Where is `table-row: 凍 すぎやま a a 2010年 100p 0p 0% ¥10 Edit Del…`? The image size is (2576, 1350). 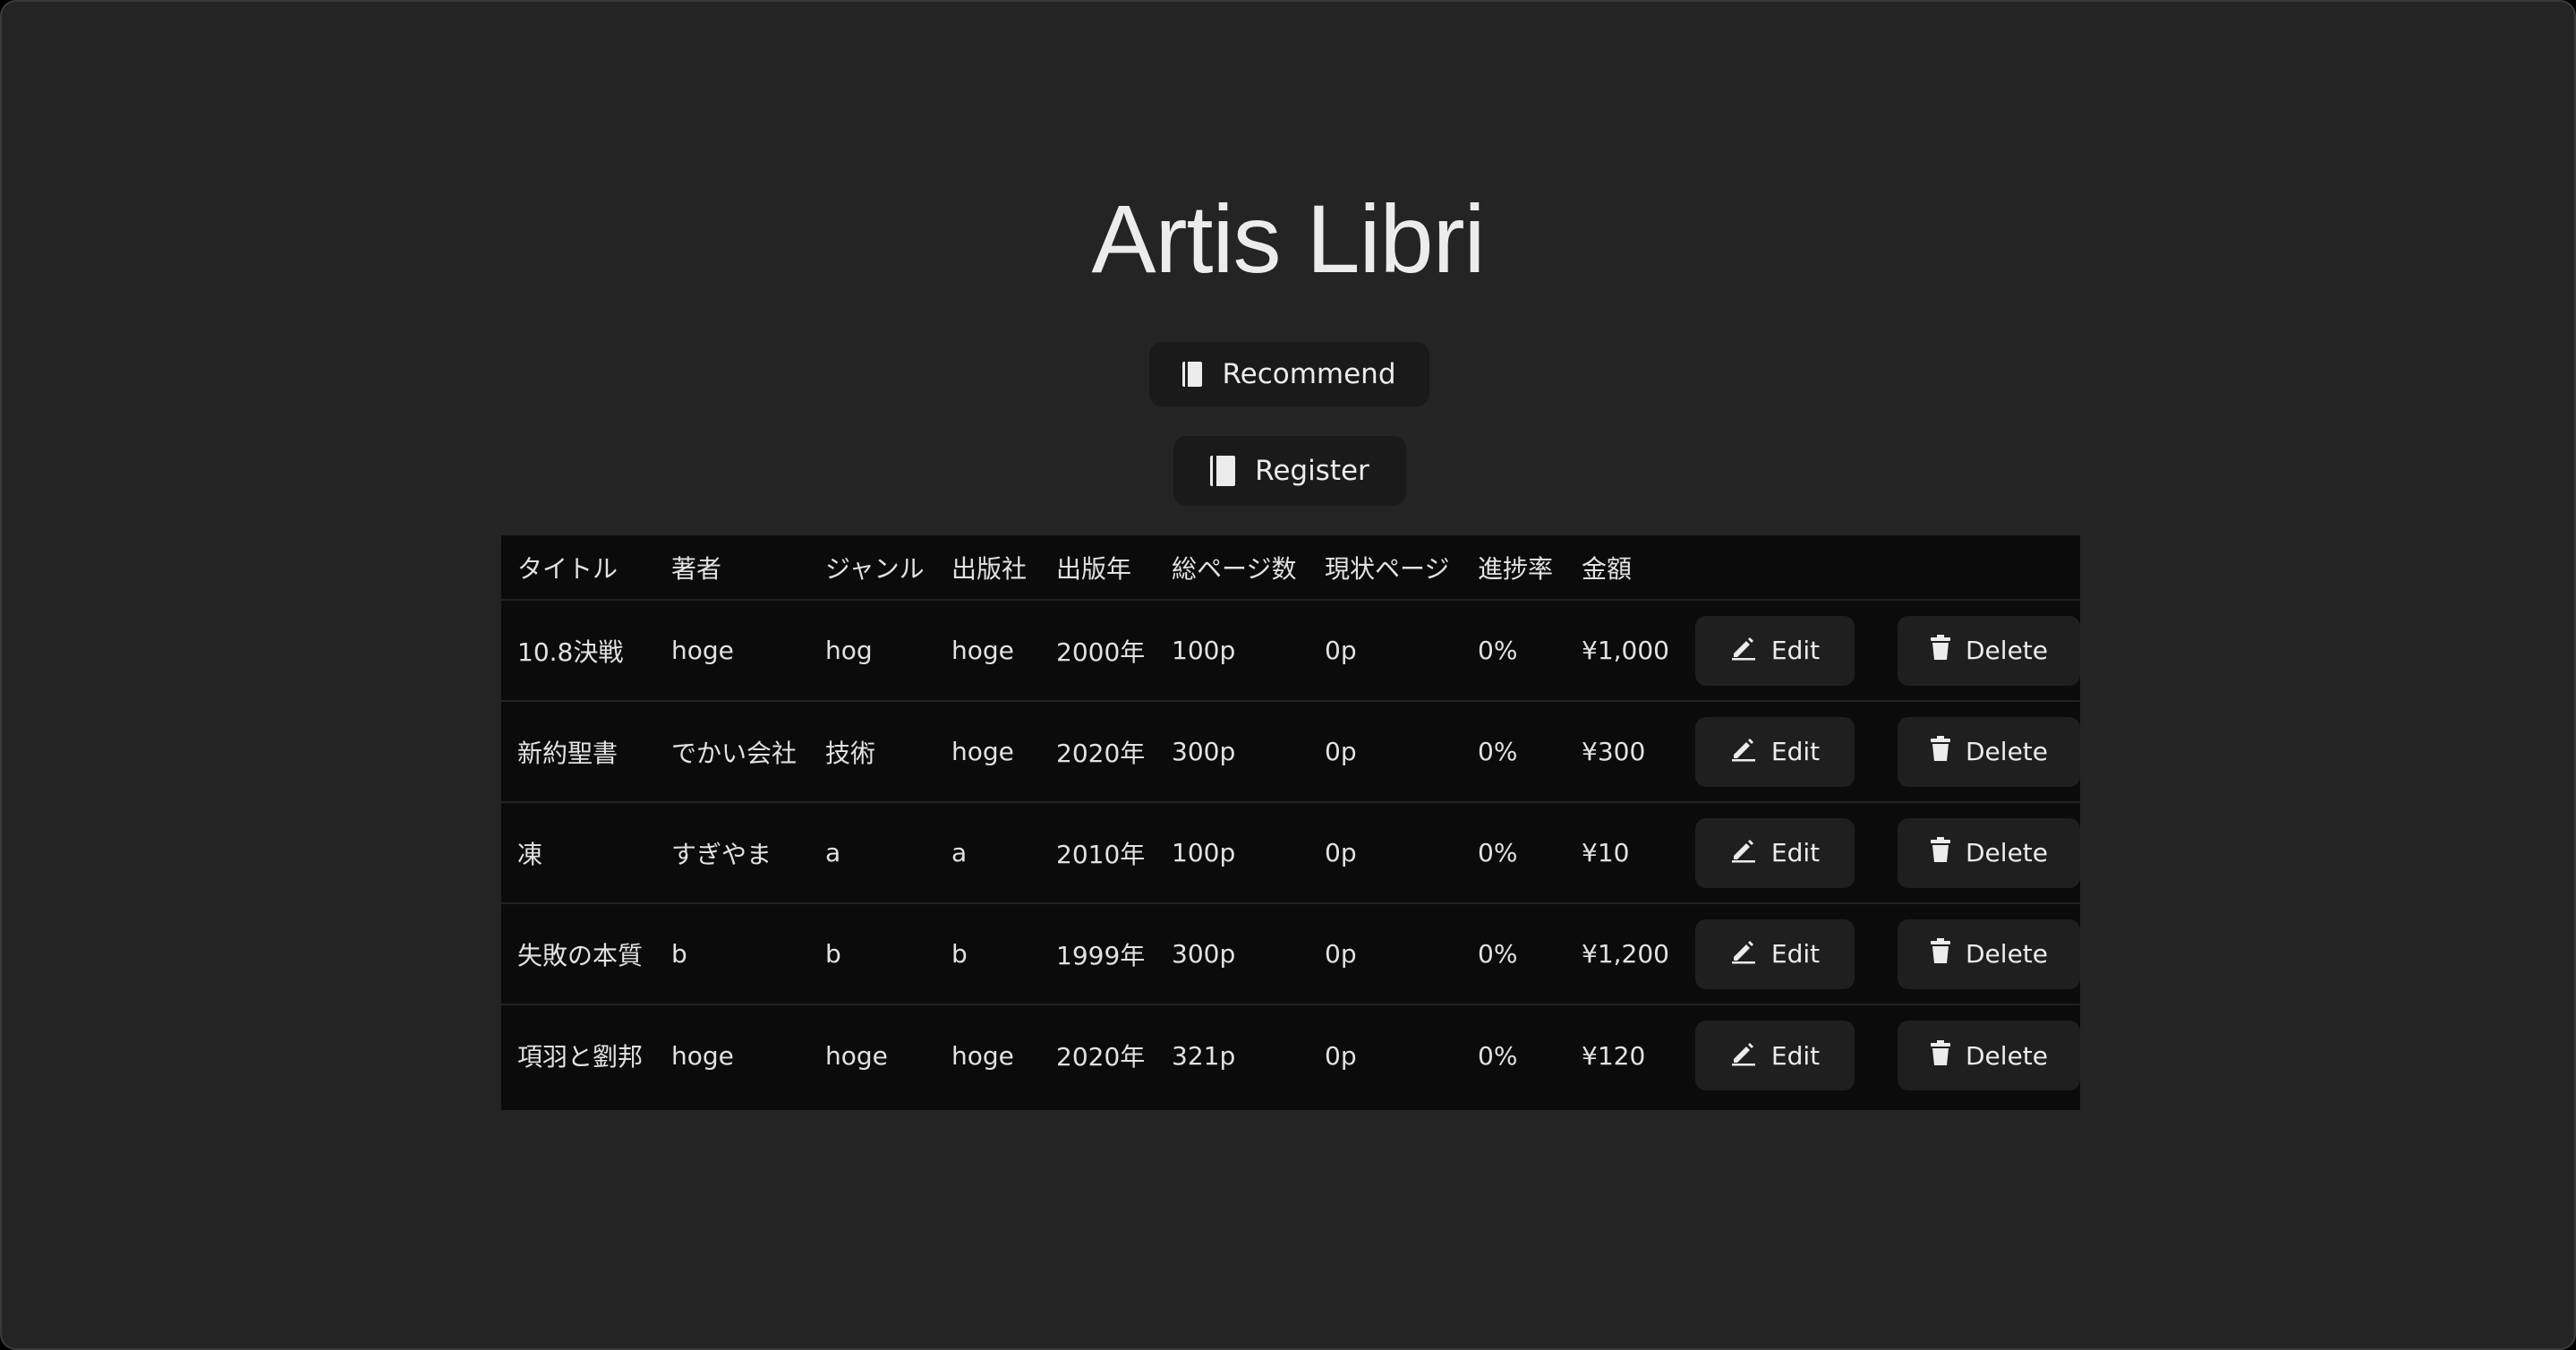 table-row: 凍 すぎやま a a 2010年 100p 0p 0% ¥10 Edit Del… is located at coordinates (1290, 852).